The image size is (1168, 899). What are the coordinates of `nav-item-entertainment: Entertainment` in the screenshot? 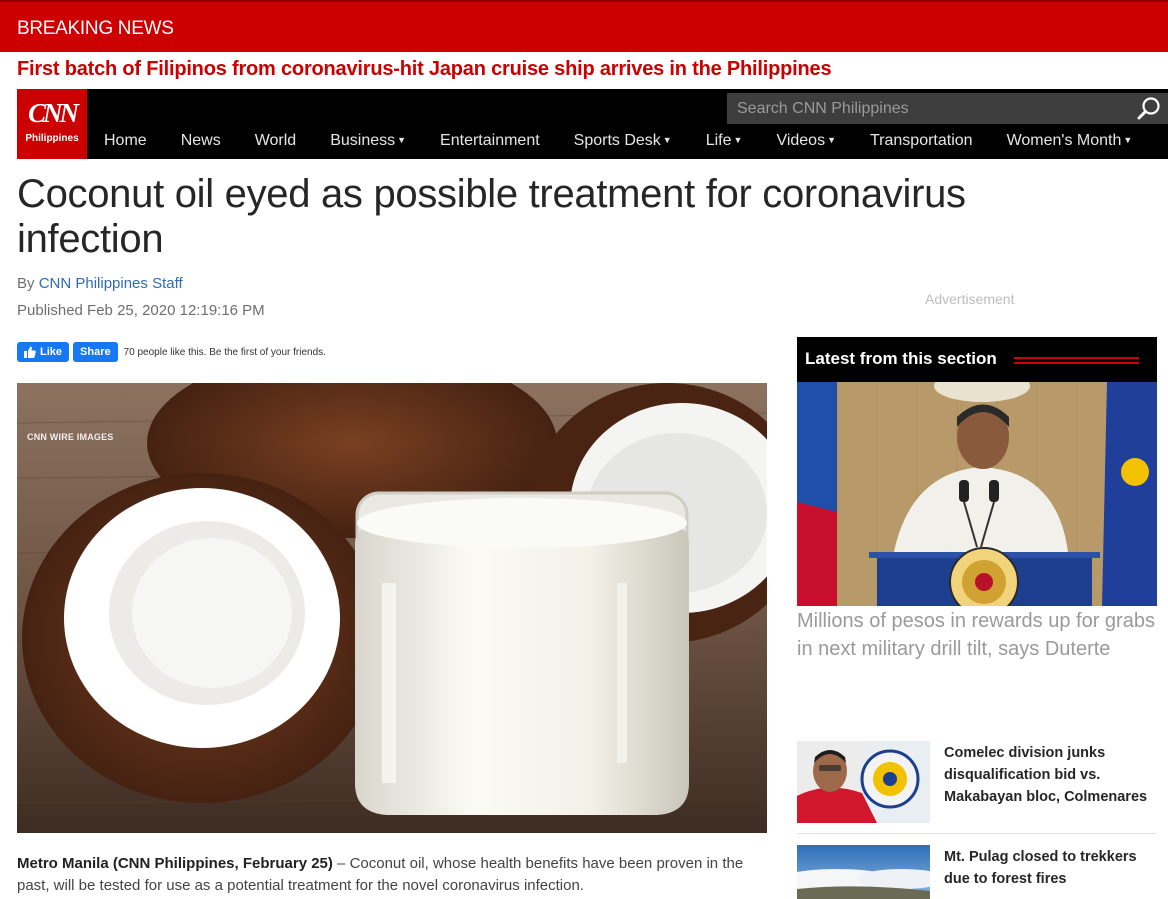 It's located at (490, 143).